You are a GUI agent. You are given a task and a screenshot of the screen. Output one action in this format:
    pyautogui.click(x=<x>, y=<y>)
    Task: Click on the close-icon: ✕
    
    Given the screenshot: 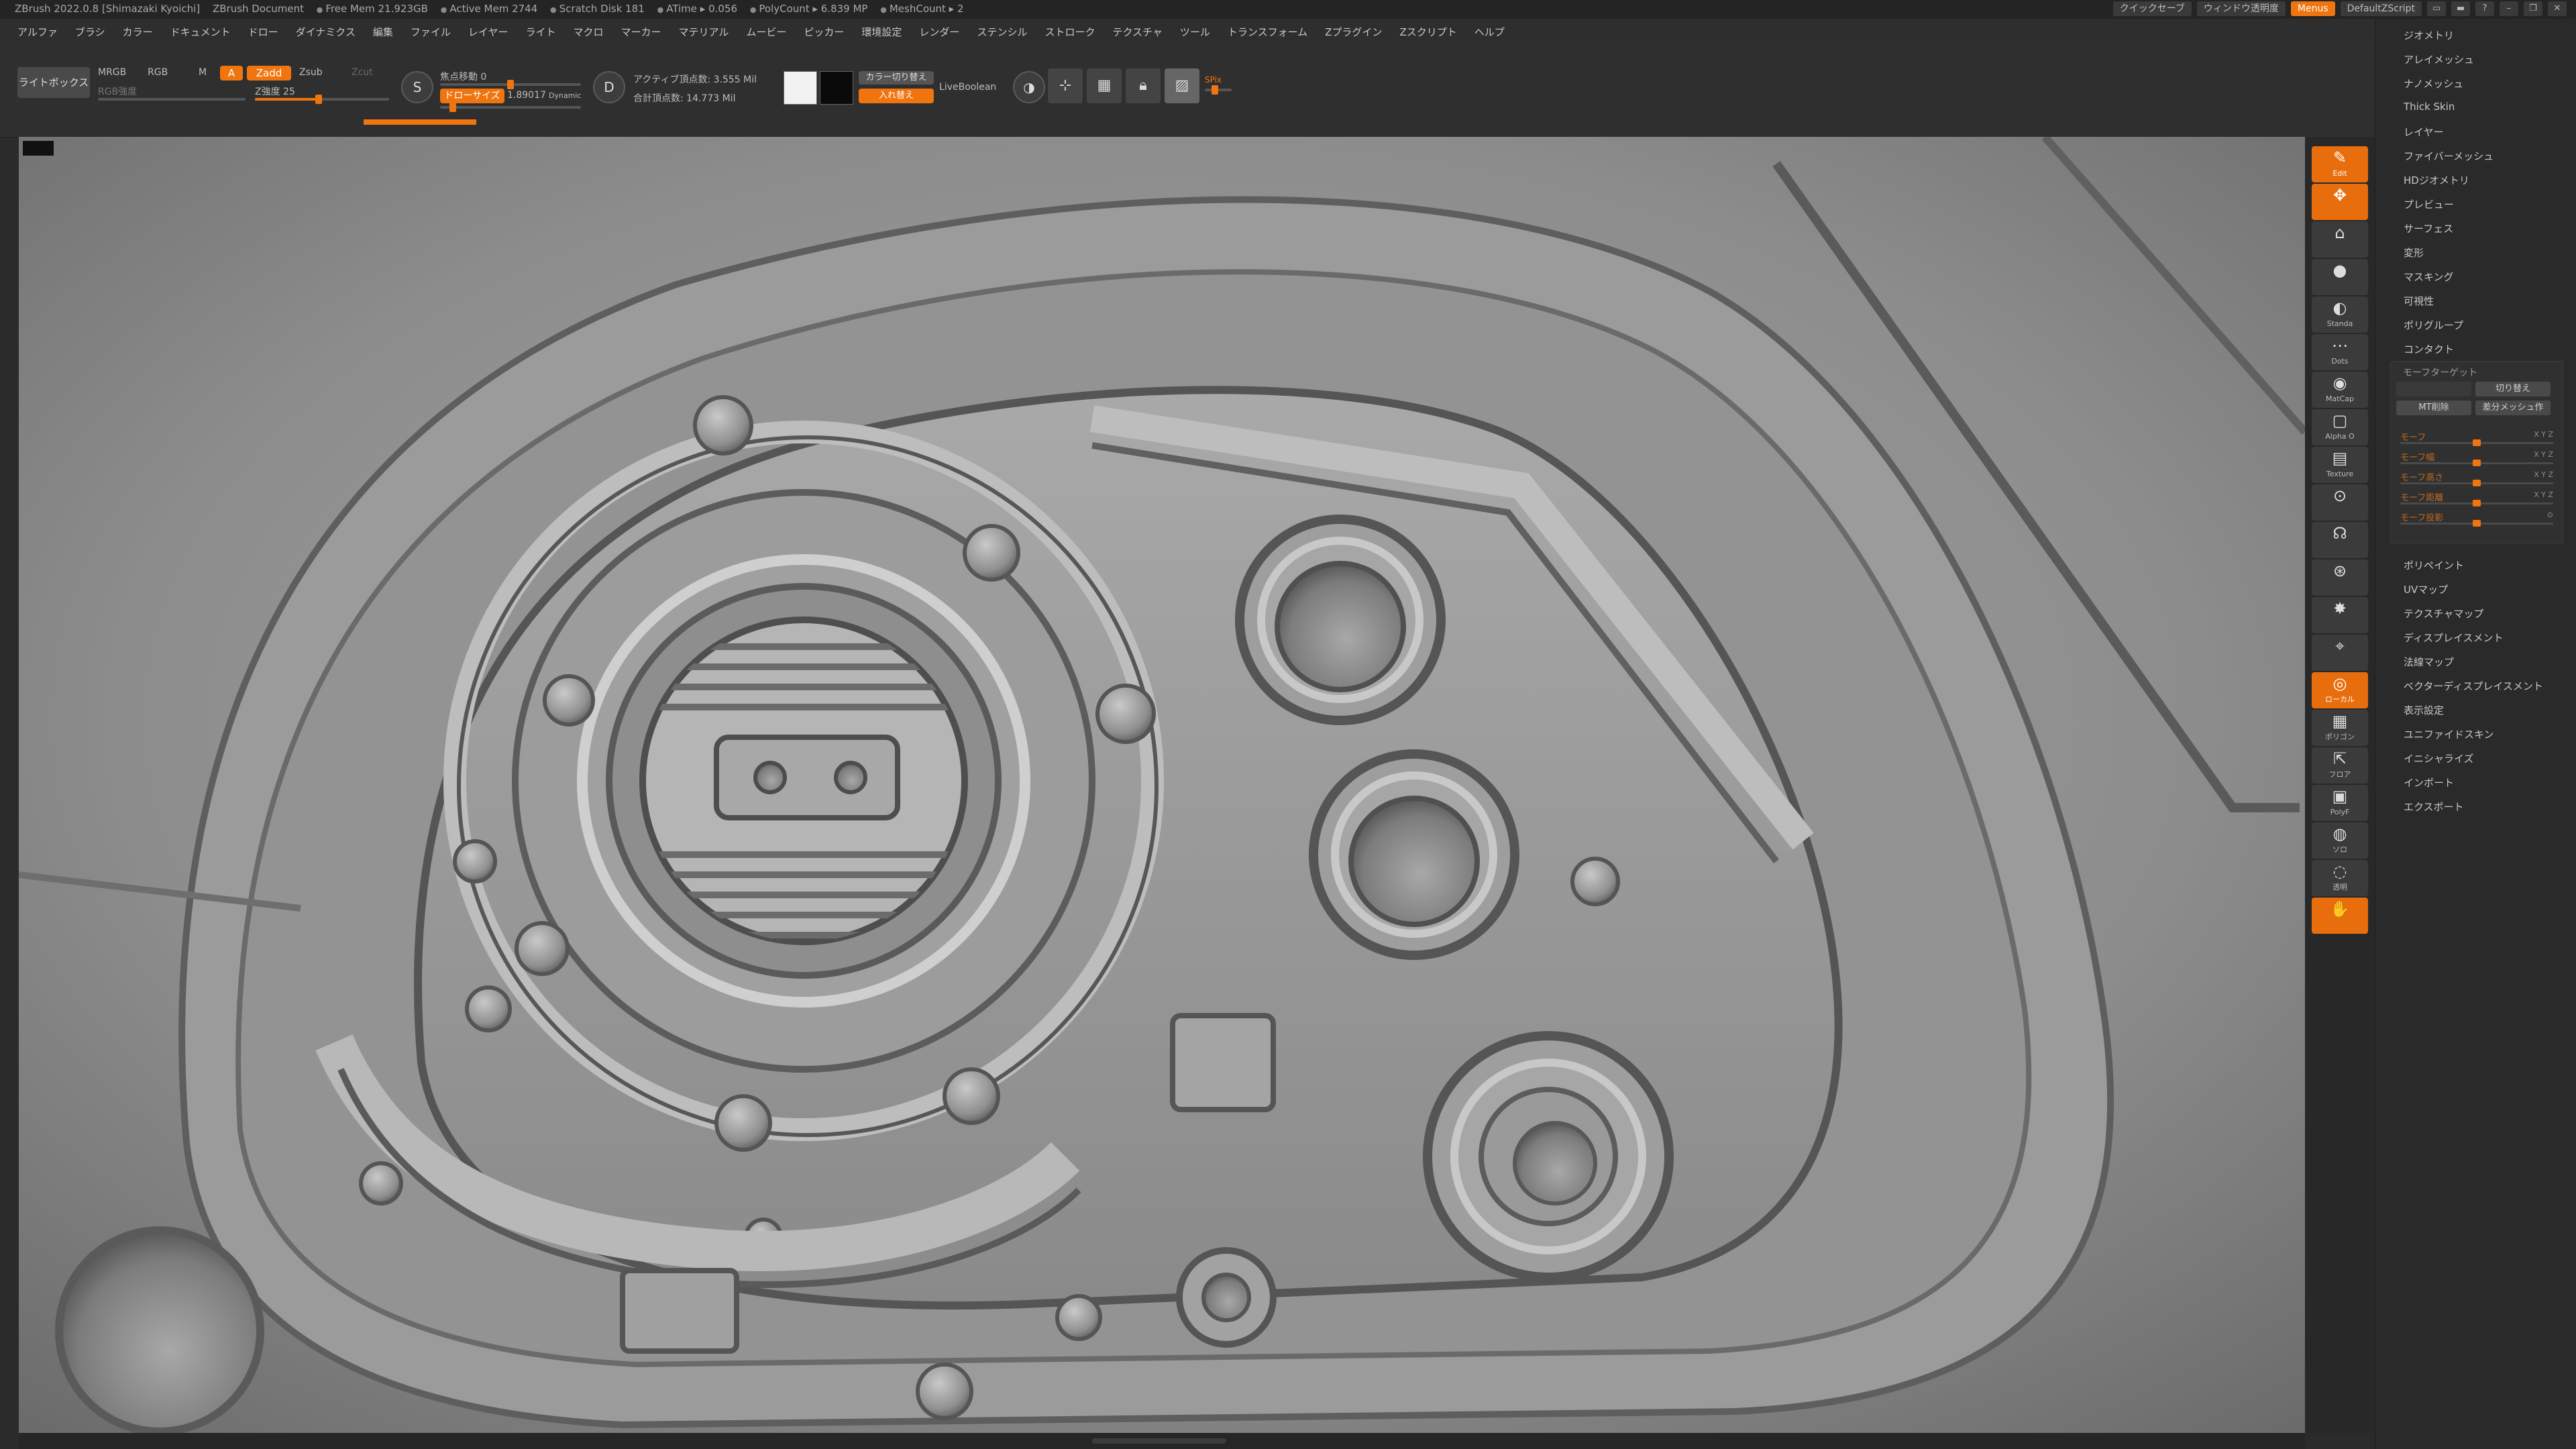 What is the action you would take?
    pyautogui.click(x=2557, y=8)
    